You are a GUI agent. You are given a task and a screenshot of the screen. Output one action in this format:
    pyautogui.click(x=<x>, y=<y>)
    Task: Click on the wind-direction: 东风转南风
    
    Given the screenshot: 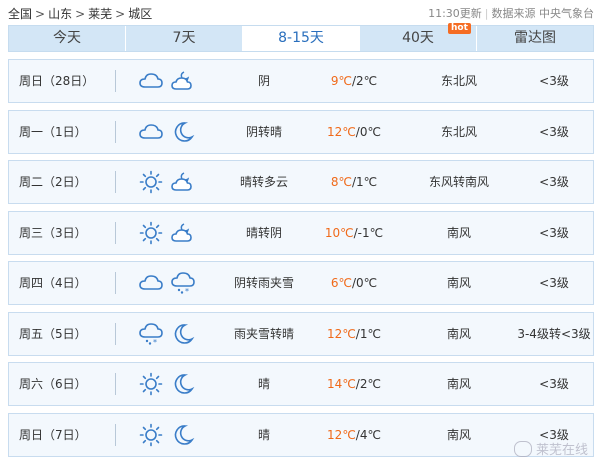 What is the action you would take?
    pyautogui.click(x=458, y=182)
    